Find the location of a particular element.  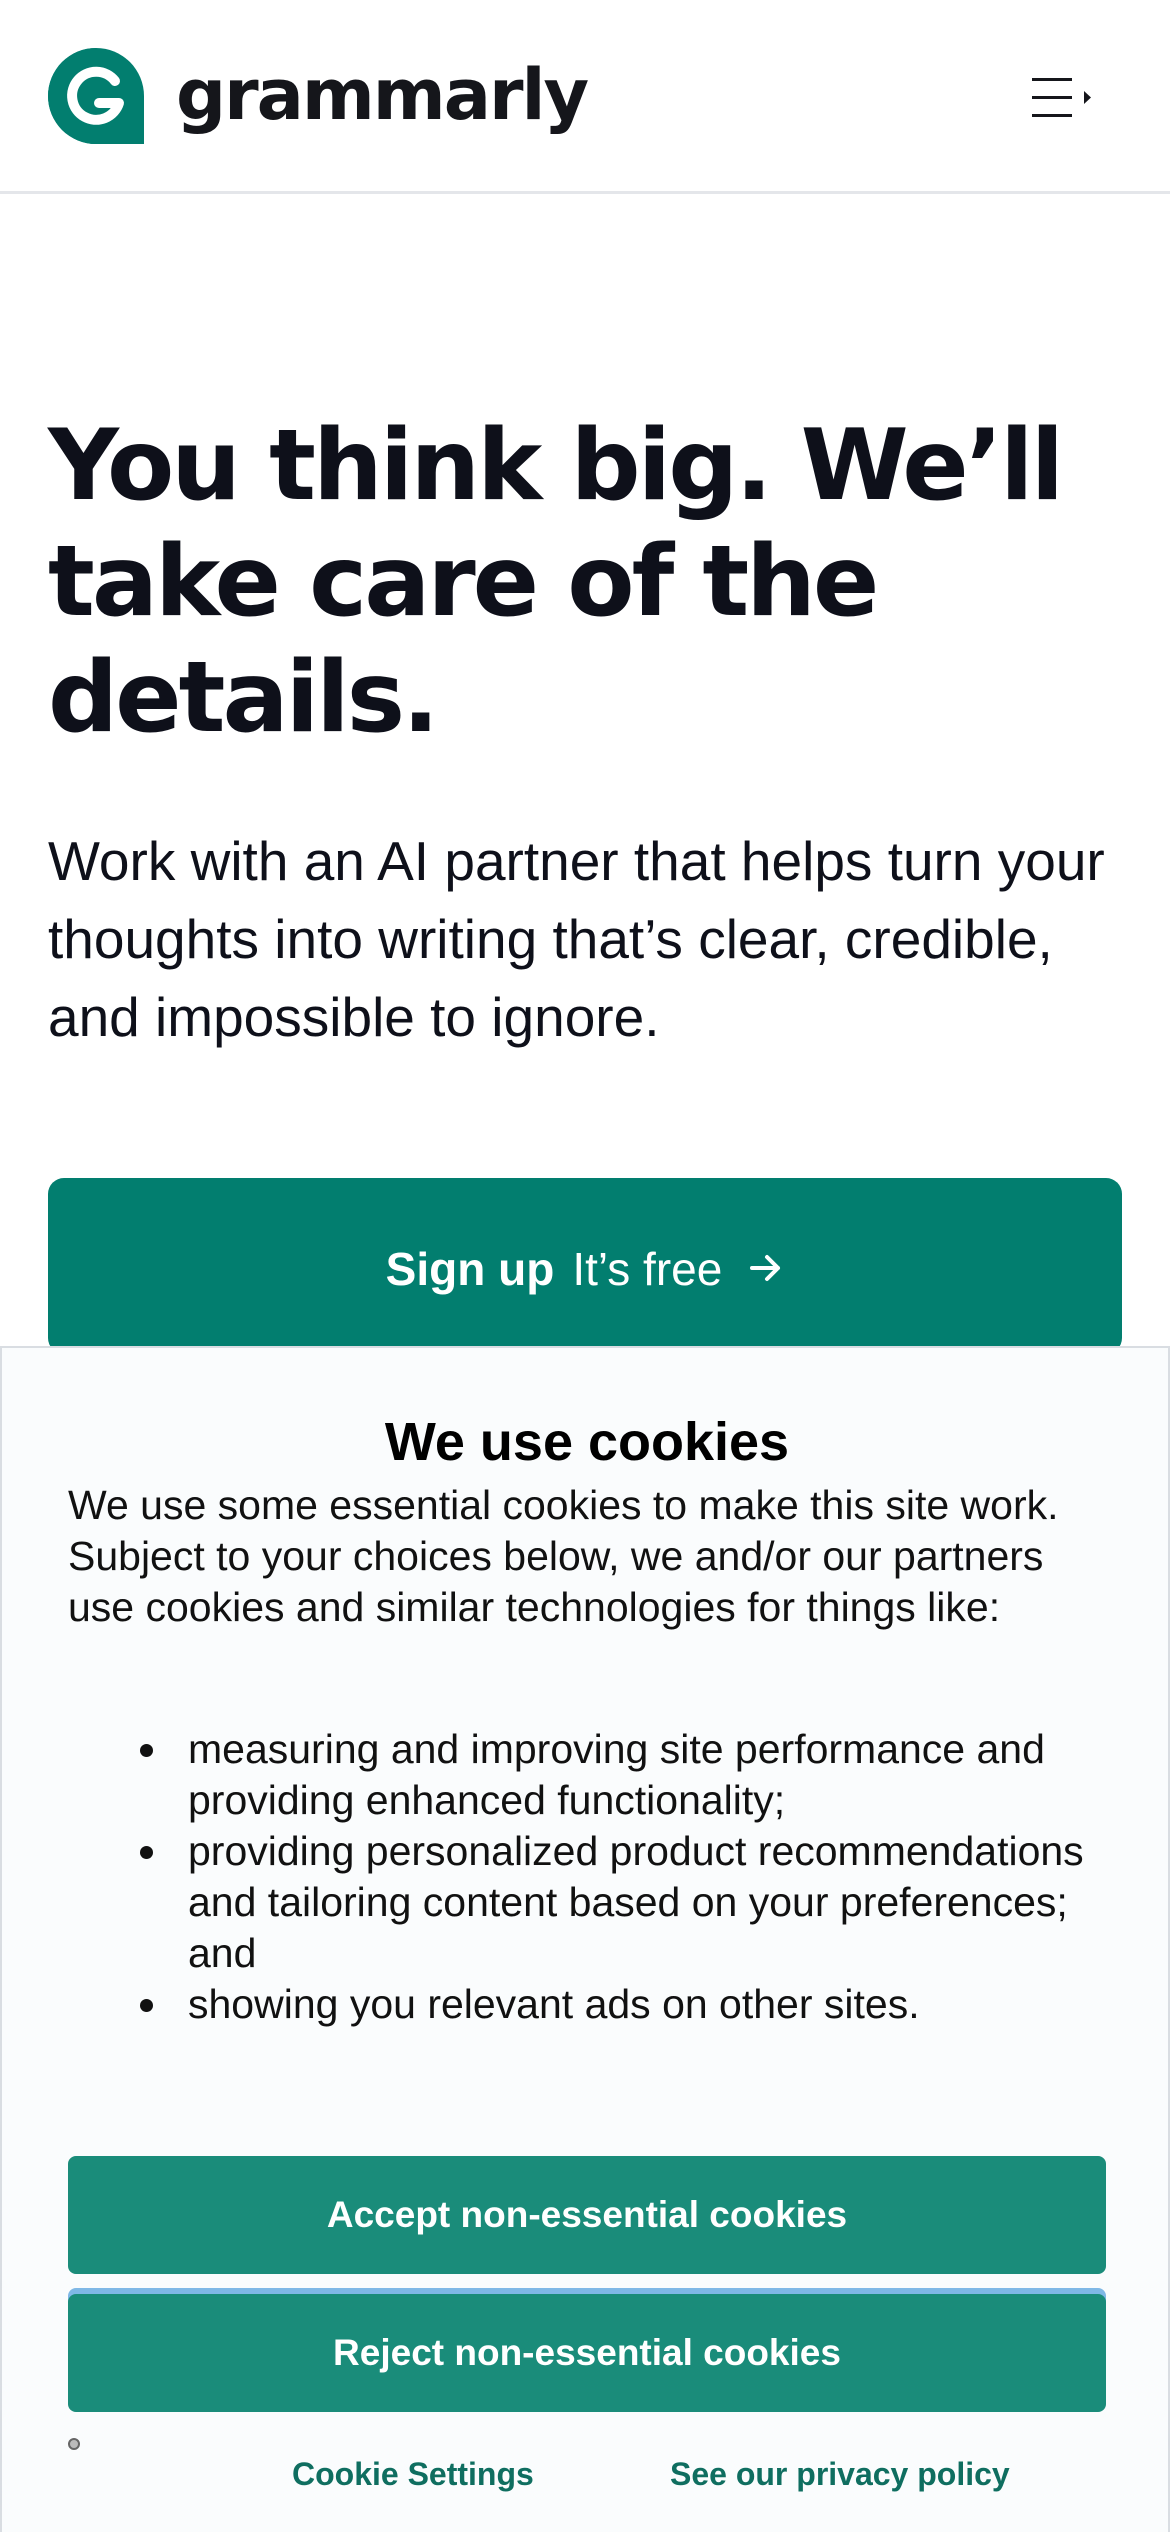

privacy-policy-link: See our privacy policy is located at coordinates (840, 2481).